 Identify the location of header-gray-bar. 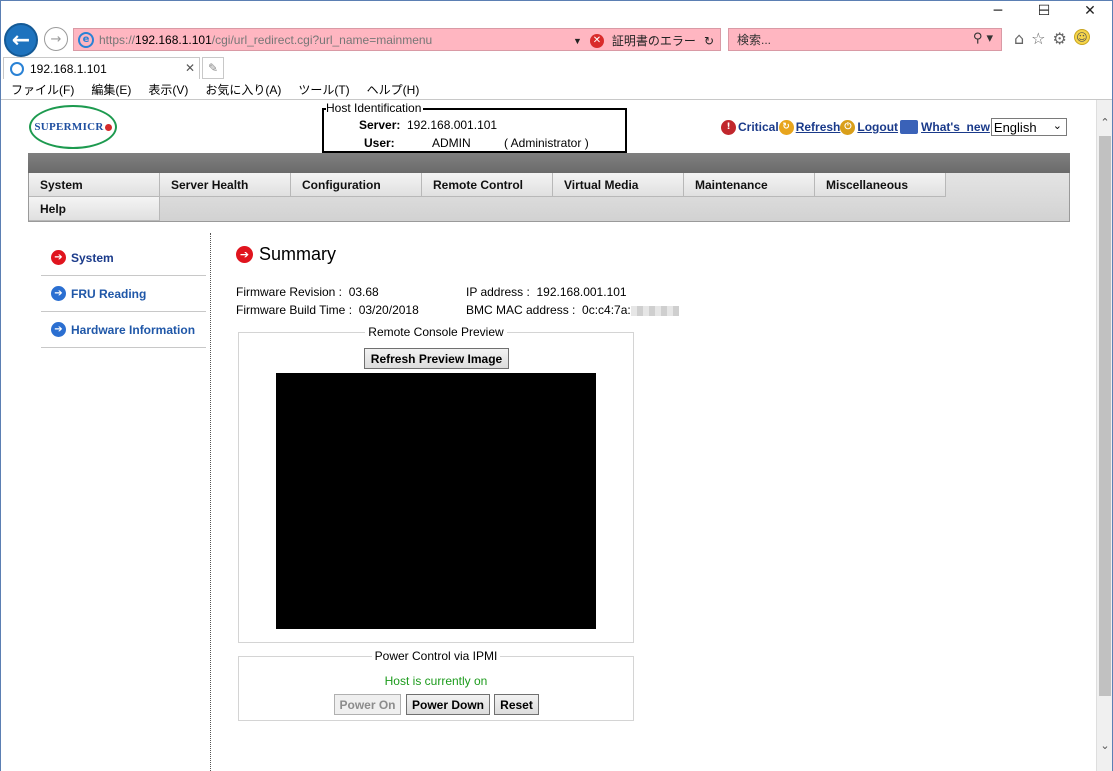
(549, 163).